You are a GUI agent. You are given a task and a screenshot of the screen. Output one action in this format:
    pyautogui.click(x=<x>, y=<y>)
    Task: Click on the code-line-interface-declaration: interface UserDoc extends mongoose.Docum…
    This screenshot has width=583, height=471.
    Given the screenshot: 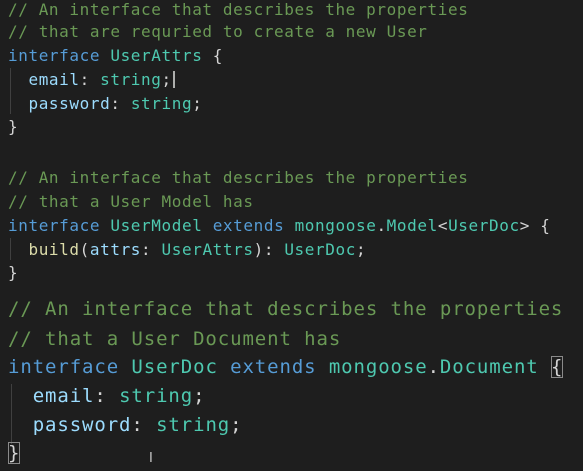 What is the action you would take?
    pyautogui.click(x=286, y=367)
    